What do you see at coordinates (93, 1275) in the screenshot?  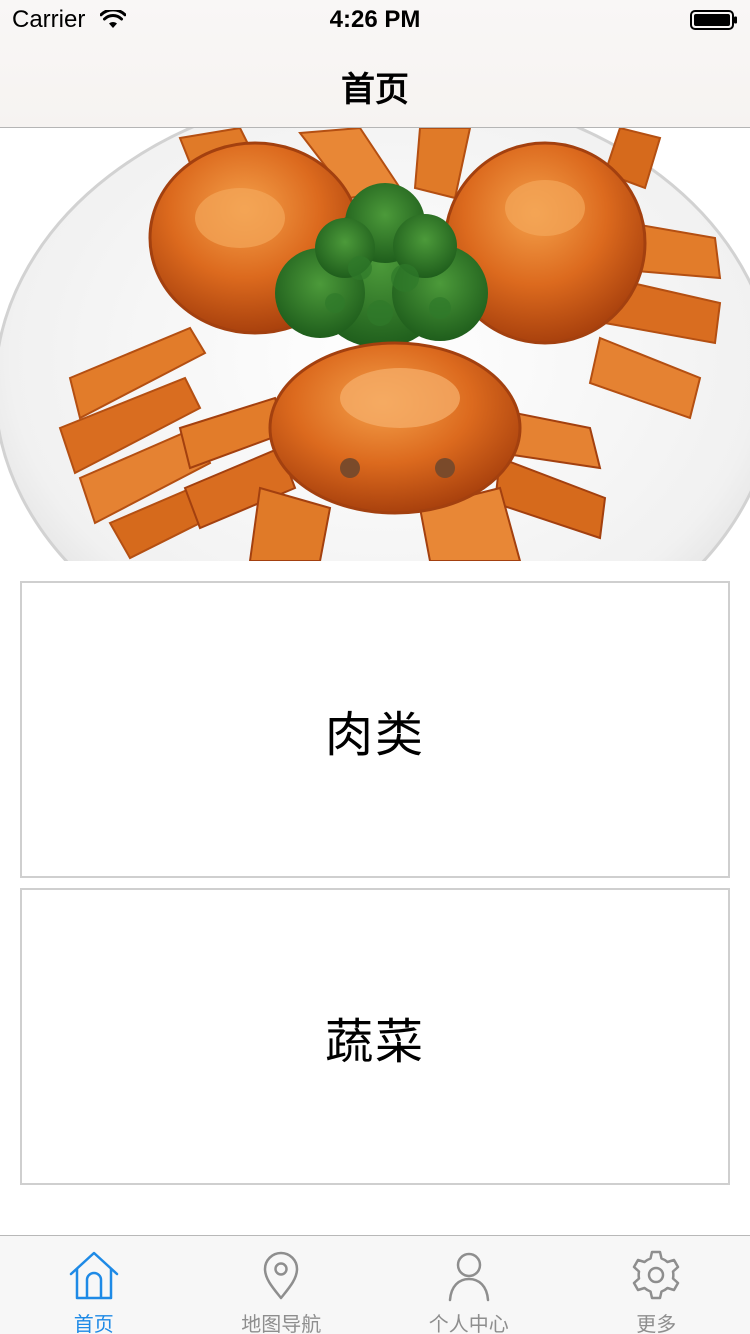 I see `home-icon` at bounding box center [93, 1275].